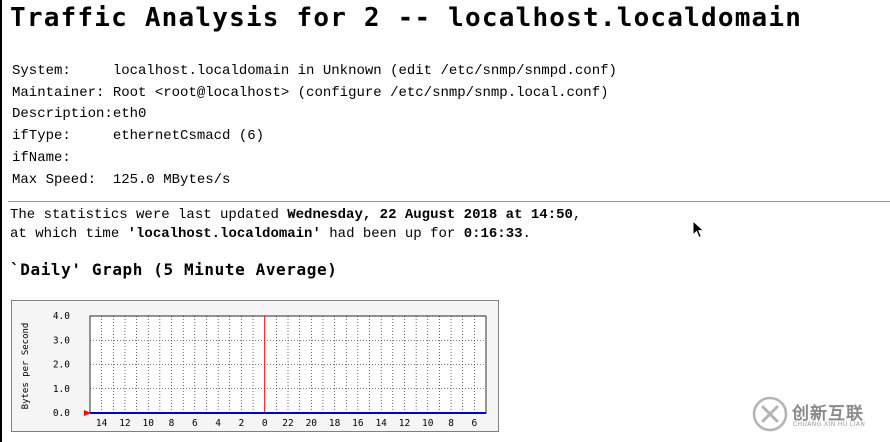  I want to click on mouse-pointer-icon, so click(698, 229).